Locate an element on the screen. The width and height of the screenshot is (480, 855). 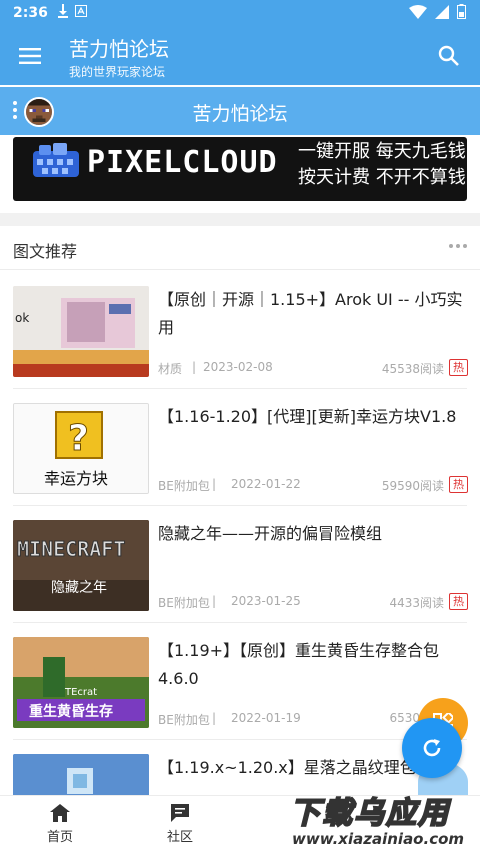
download-icon is located at coordinates (63, 11).